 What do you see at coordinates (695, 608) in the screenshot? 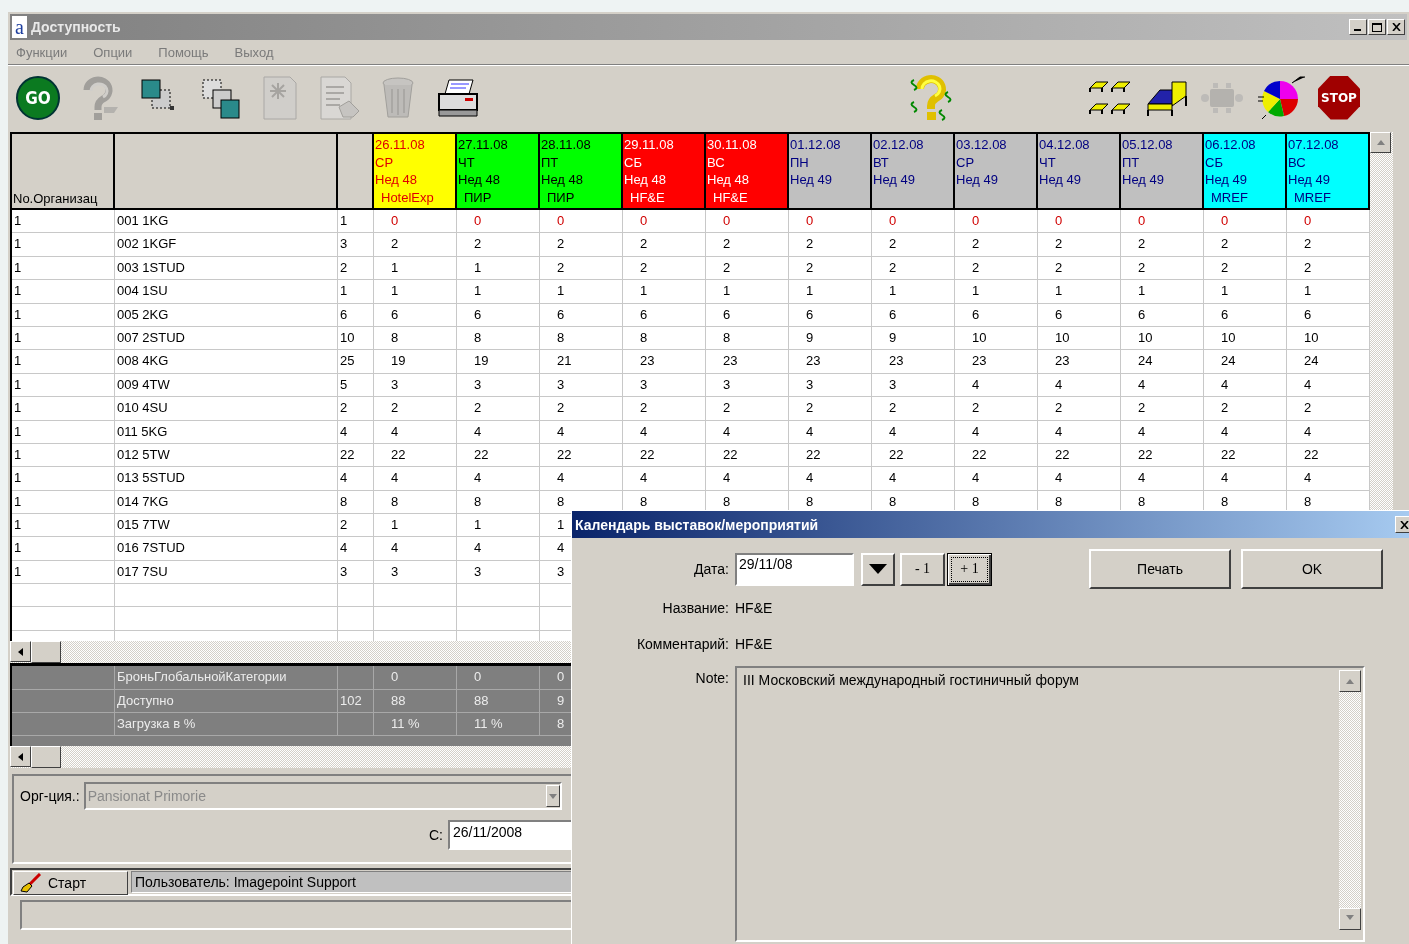
I see `field-label: Название:` at bounding box center [695, 608].